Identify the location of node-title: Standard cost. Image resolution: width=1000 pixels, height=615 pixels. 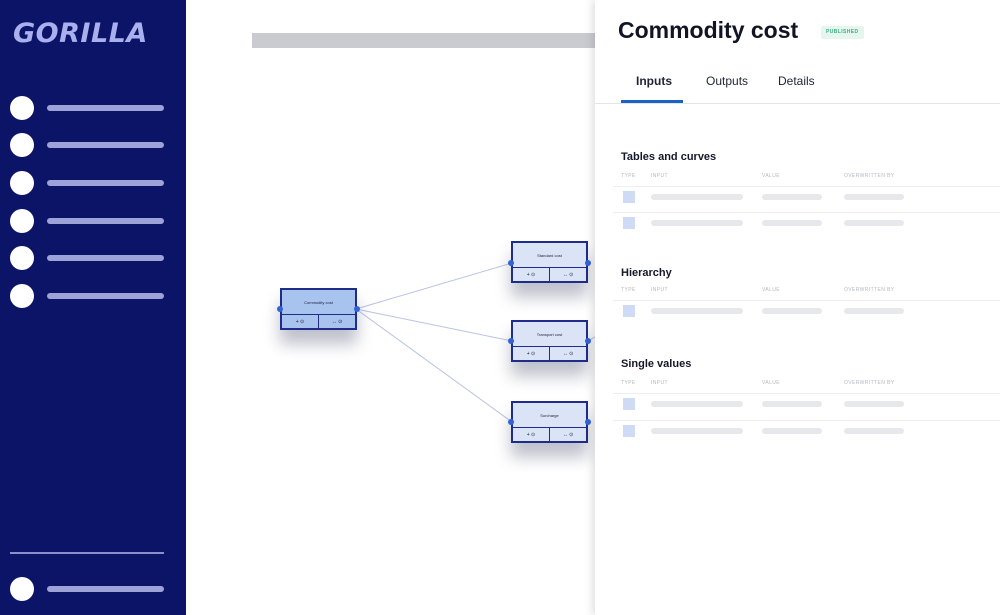
(549, 255).